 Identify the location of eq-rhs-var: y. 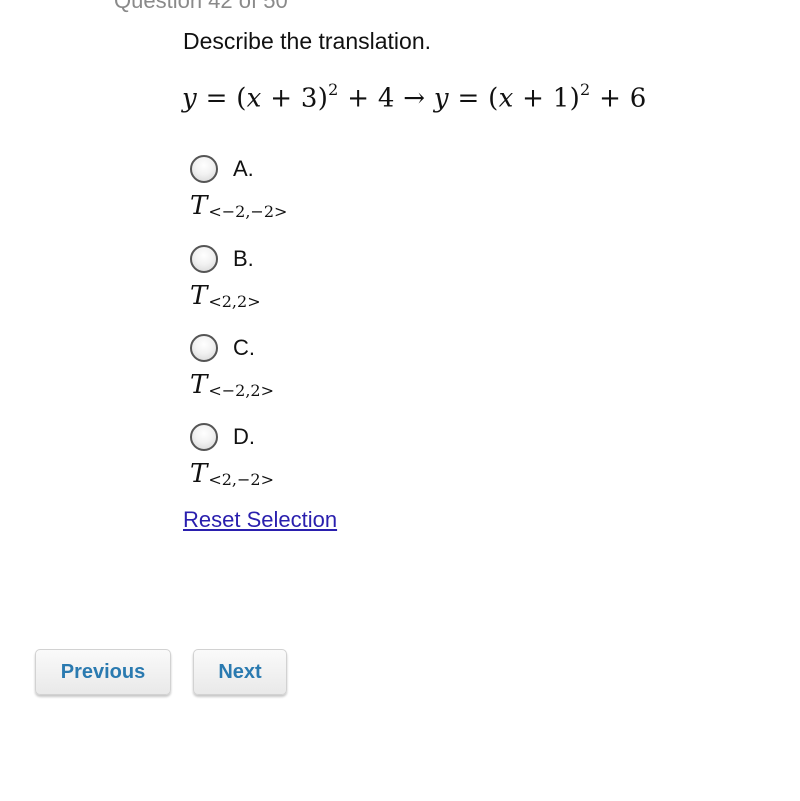
(441, 98).